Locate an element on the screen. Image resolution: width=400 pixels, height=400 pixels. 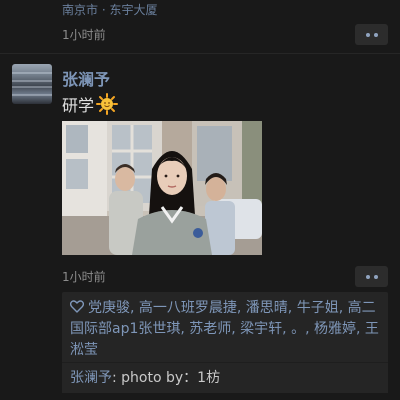
post-author-name: 张澜予 is located at coordinates (86, 78).